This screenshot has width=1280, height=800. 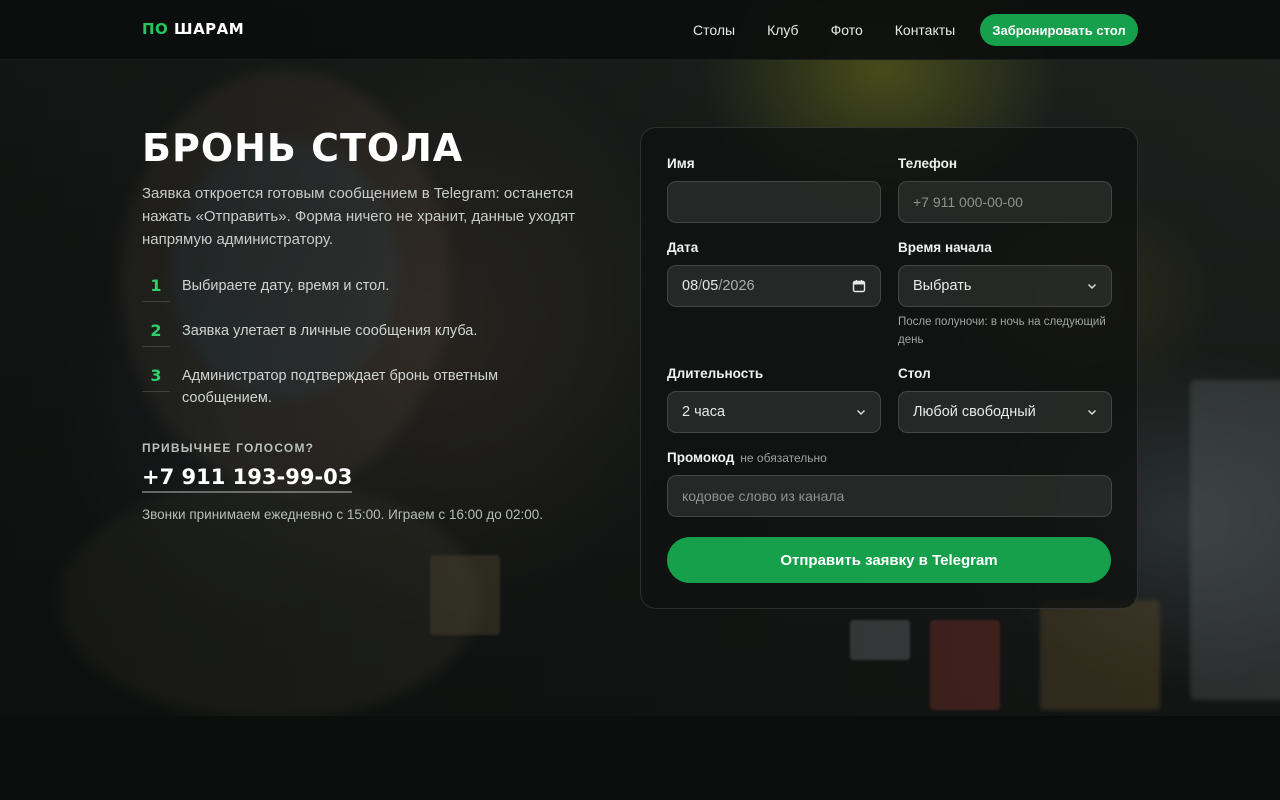 I want to click on logo-text: ШАРАМ, so click(x=206, y=29).